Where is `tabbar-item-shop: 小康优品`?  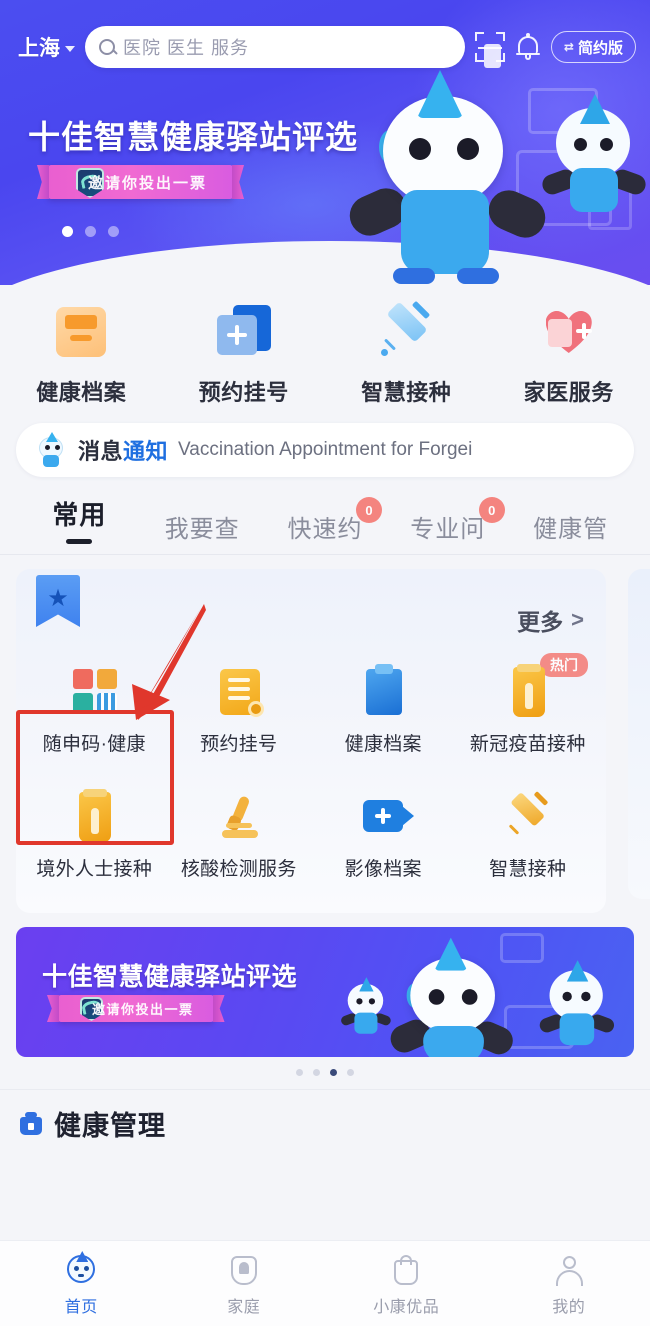 tabbar-item-shop: 小康优品 is located at coordinates (406, 1283).